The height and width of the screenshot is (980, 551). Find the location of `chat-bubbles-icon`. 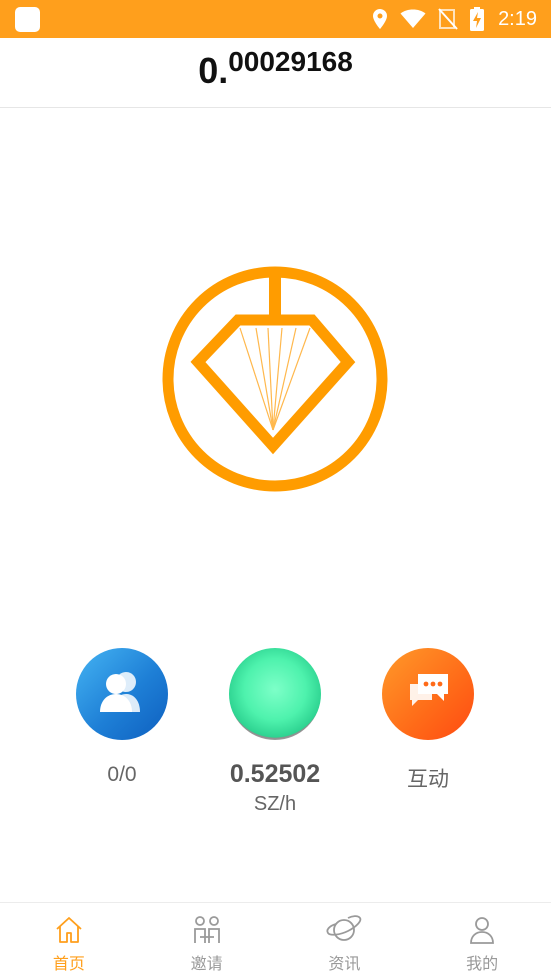

chat-bubbles-icon is located at coordinates (428, 694).